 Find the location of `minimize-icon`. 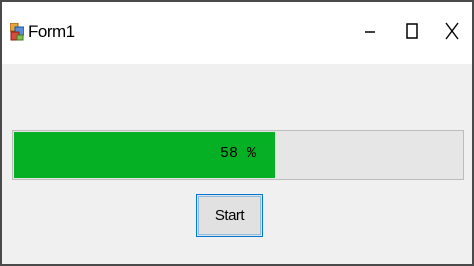

minimize-icon is located at coordinates (370, 33).